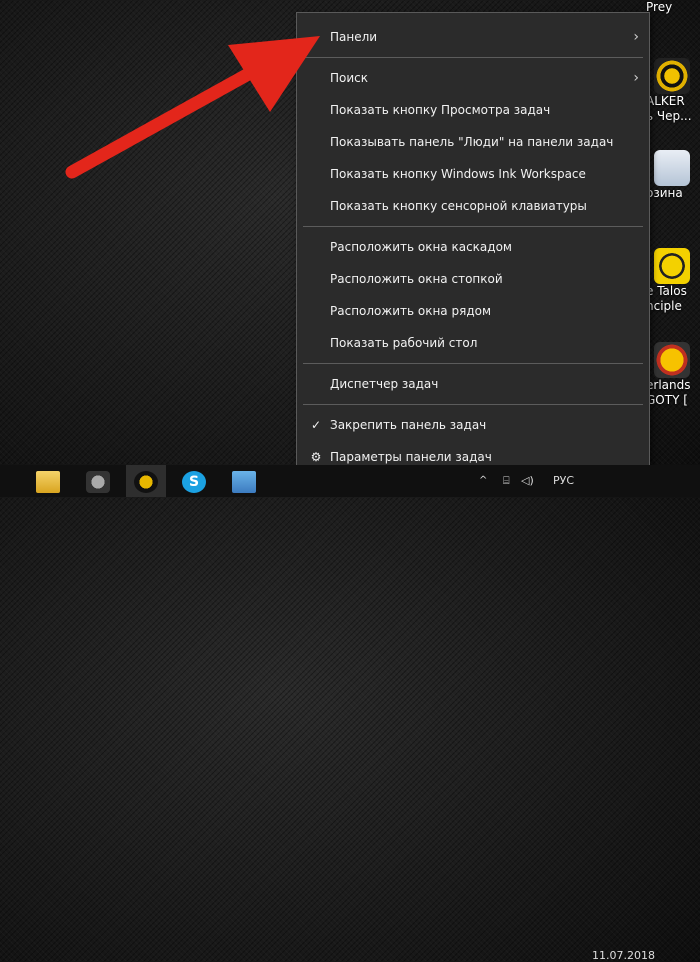 This screenshot has height=962, width=700. Describe the element at coordinates (483, 481) in the screenshot. I see `chevron-up-icon: ^` at that location.